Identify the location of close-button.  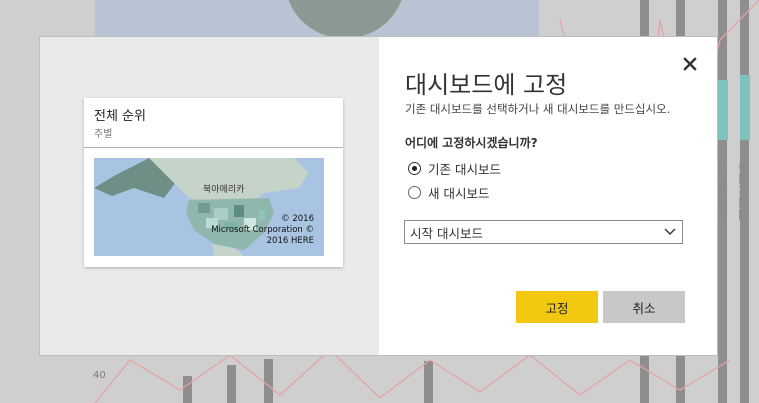
(690, 64).